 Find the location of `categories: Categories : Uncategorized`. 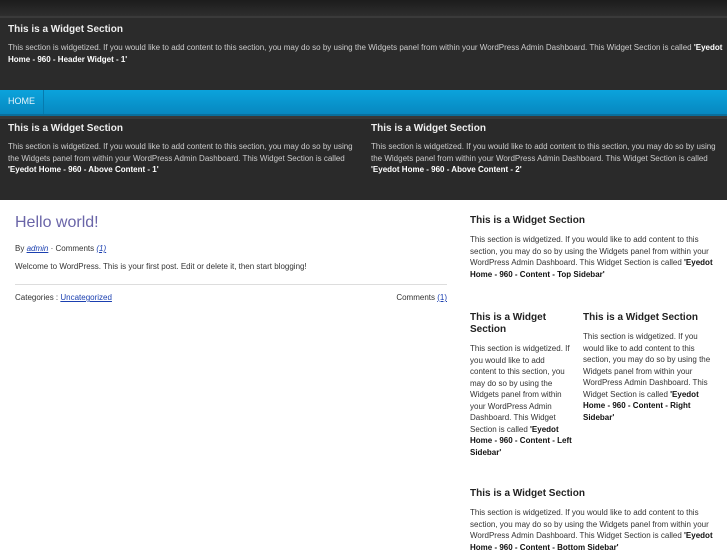

categories: Categories : Uncategorized is located at coordinates (63, 297).